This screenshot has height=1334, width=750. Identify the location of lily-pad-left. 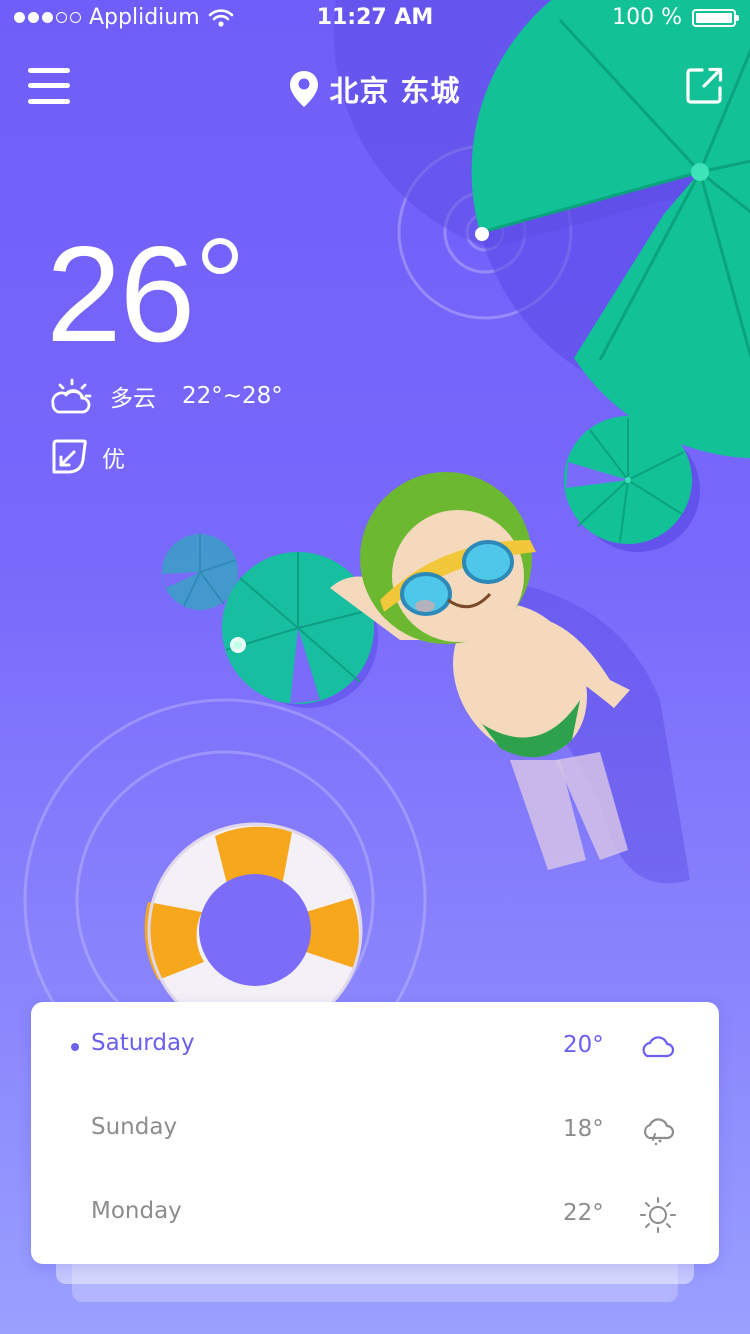
(300, 630).